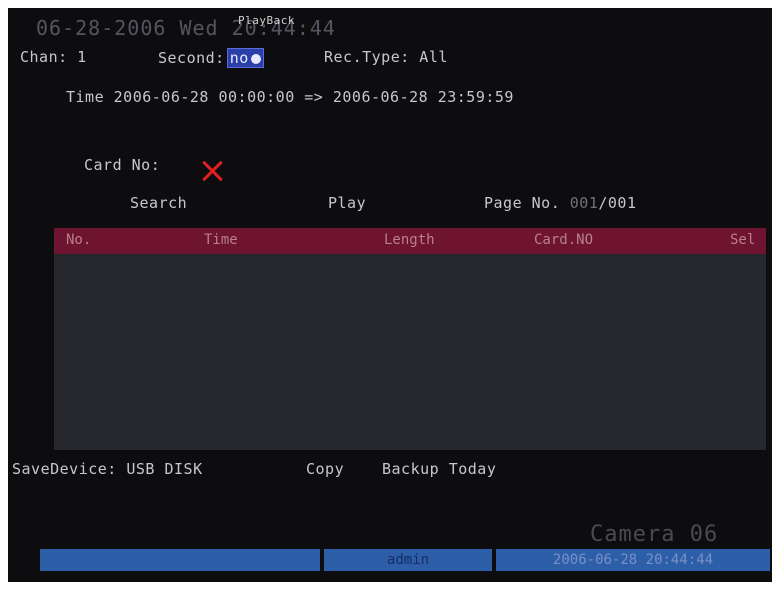 Image resolution: width=780 pixels, height=590 pixels. I want to click on second-field: Second: no, so click(212, 58).